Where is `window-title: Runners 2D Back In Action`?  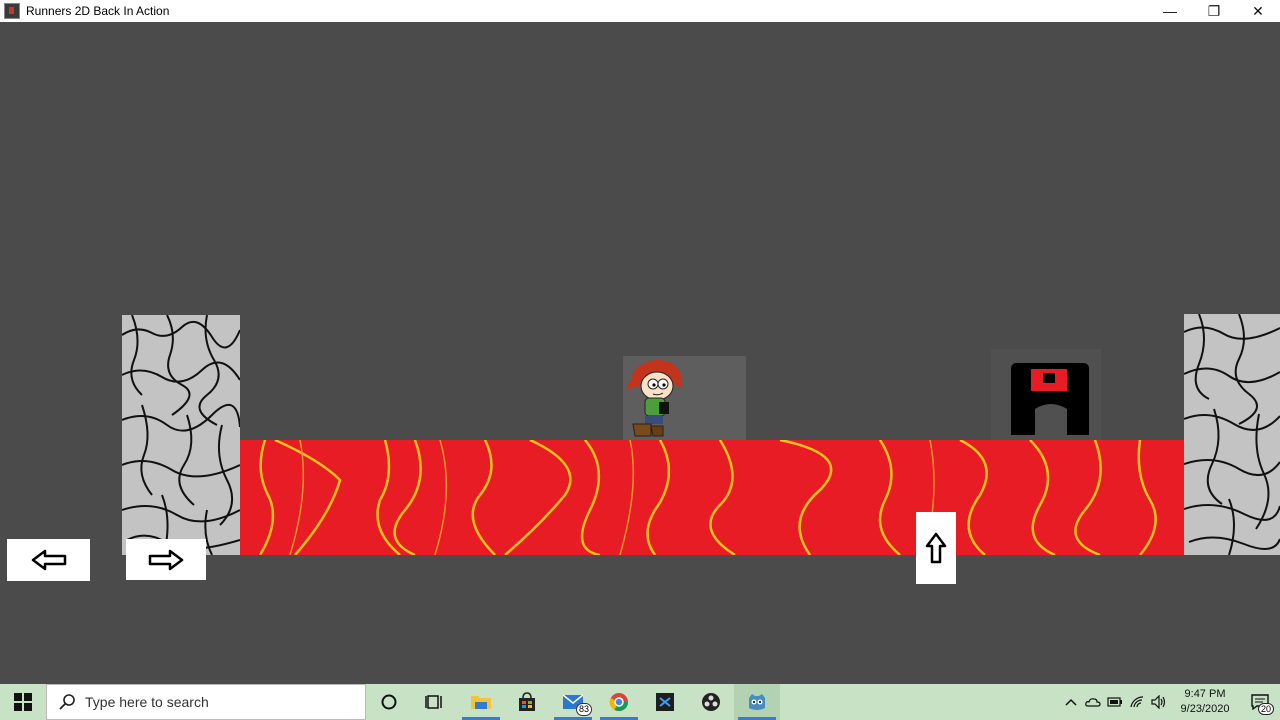 window-title: Runners 2D Back In Action is located at coordinates (98, 11).